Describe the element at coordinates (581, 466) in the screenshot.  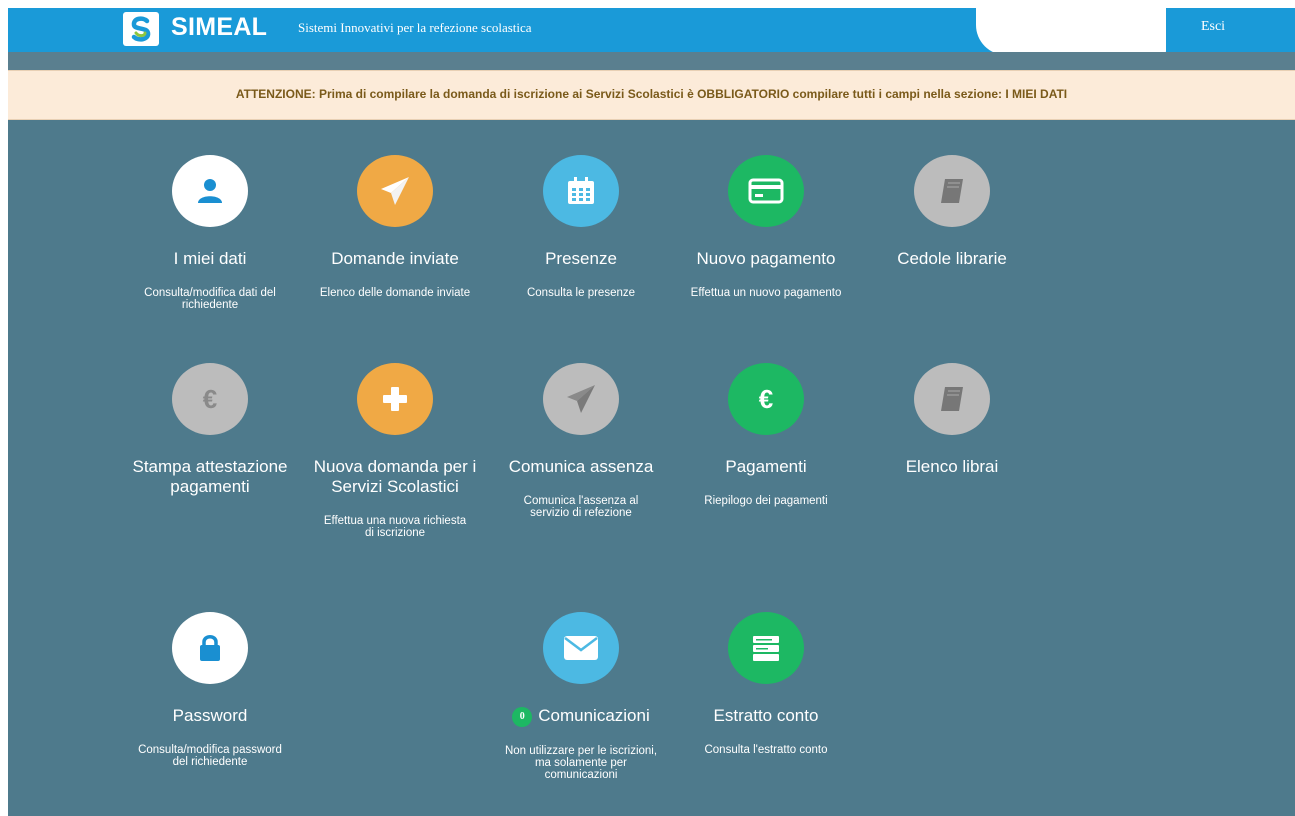
I see `tile-title: Comunica assenza` at that location.